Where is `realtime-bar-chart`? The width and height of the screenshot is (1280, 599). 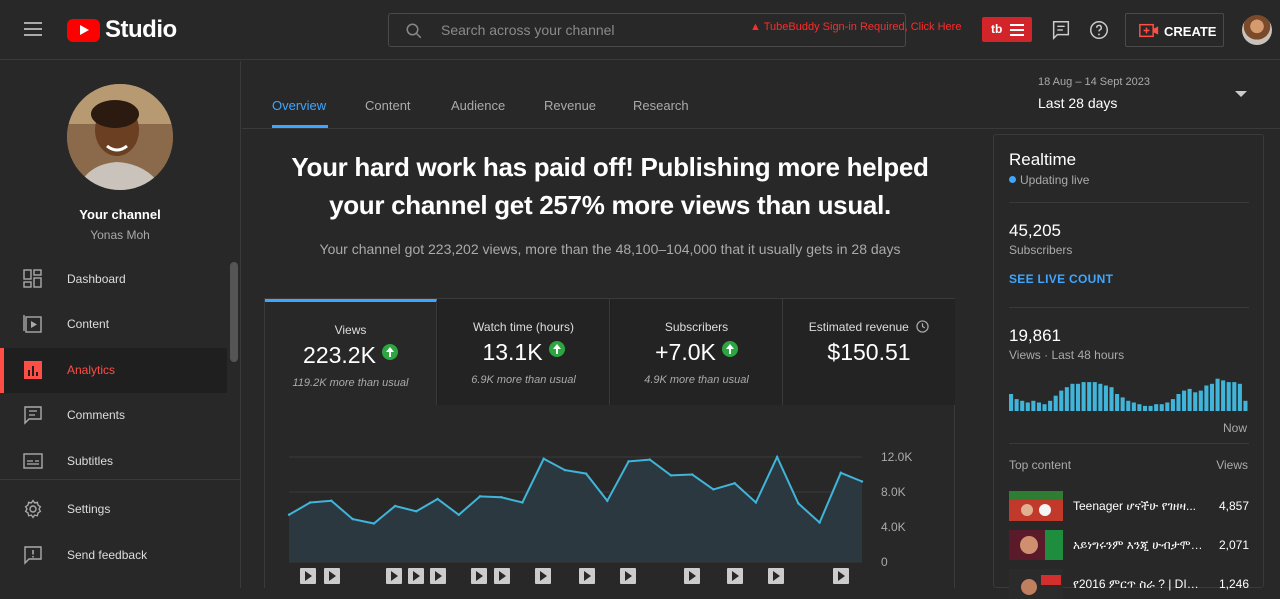
realtime-bar-chart is located at coordinates (1129, 394).